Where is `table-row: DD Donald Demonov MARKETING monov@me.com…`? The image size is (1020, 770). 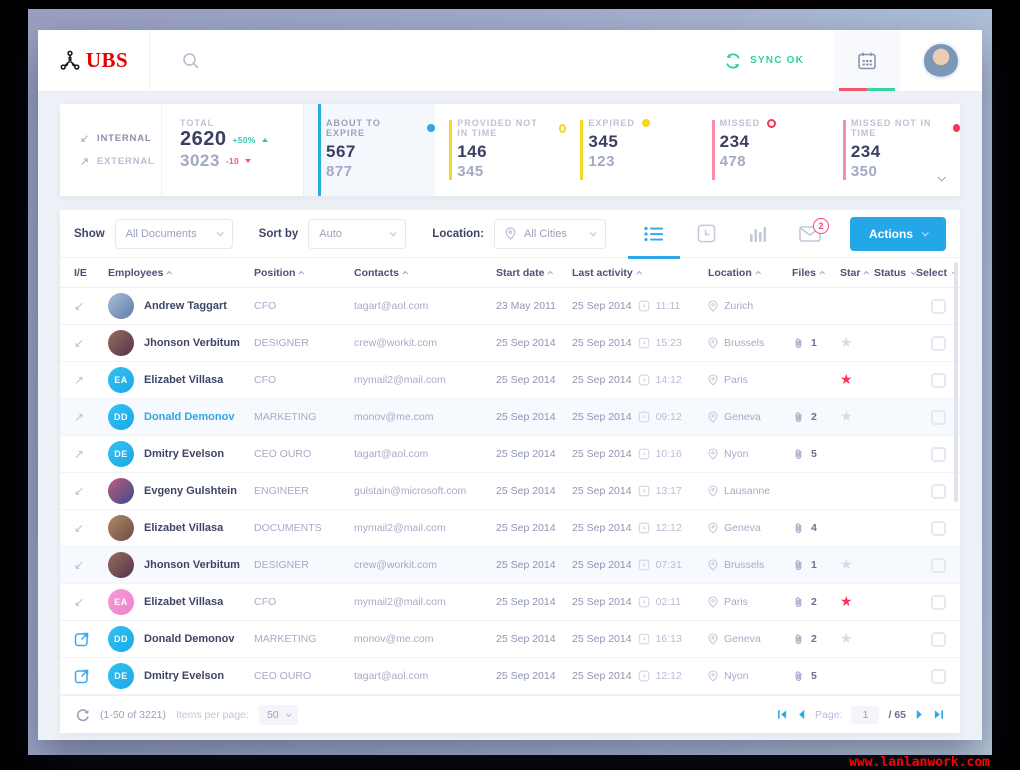
table-row: DD Donald Demonov MARKETING monov@me.com… is located at coordinates (510, 639).